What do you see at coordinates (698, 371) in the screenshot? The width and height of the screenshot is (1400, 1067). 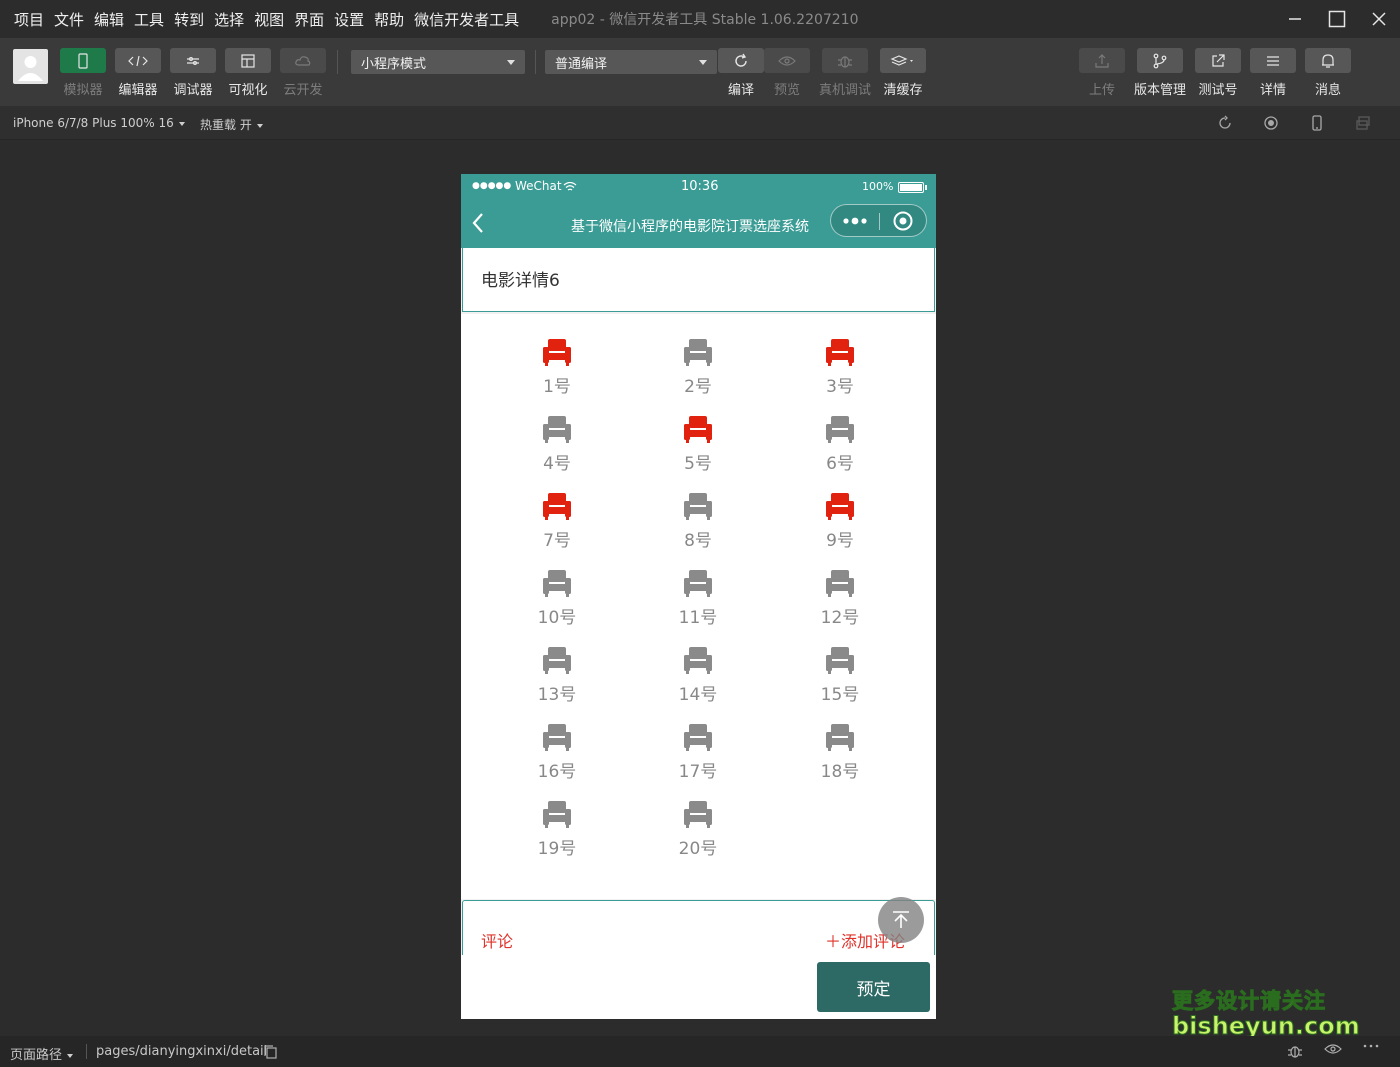 I see `seat-2: 2号` at bounding box center [698, 371].